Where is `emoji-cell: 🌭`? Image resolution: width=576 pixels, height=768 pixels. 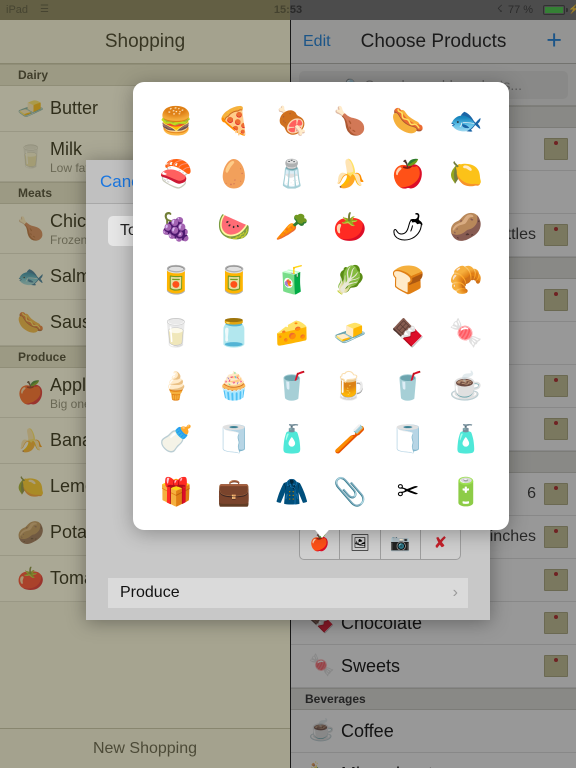
emoji-cell: 🌭 is located at coordinates (408, 120).